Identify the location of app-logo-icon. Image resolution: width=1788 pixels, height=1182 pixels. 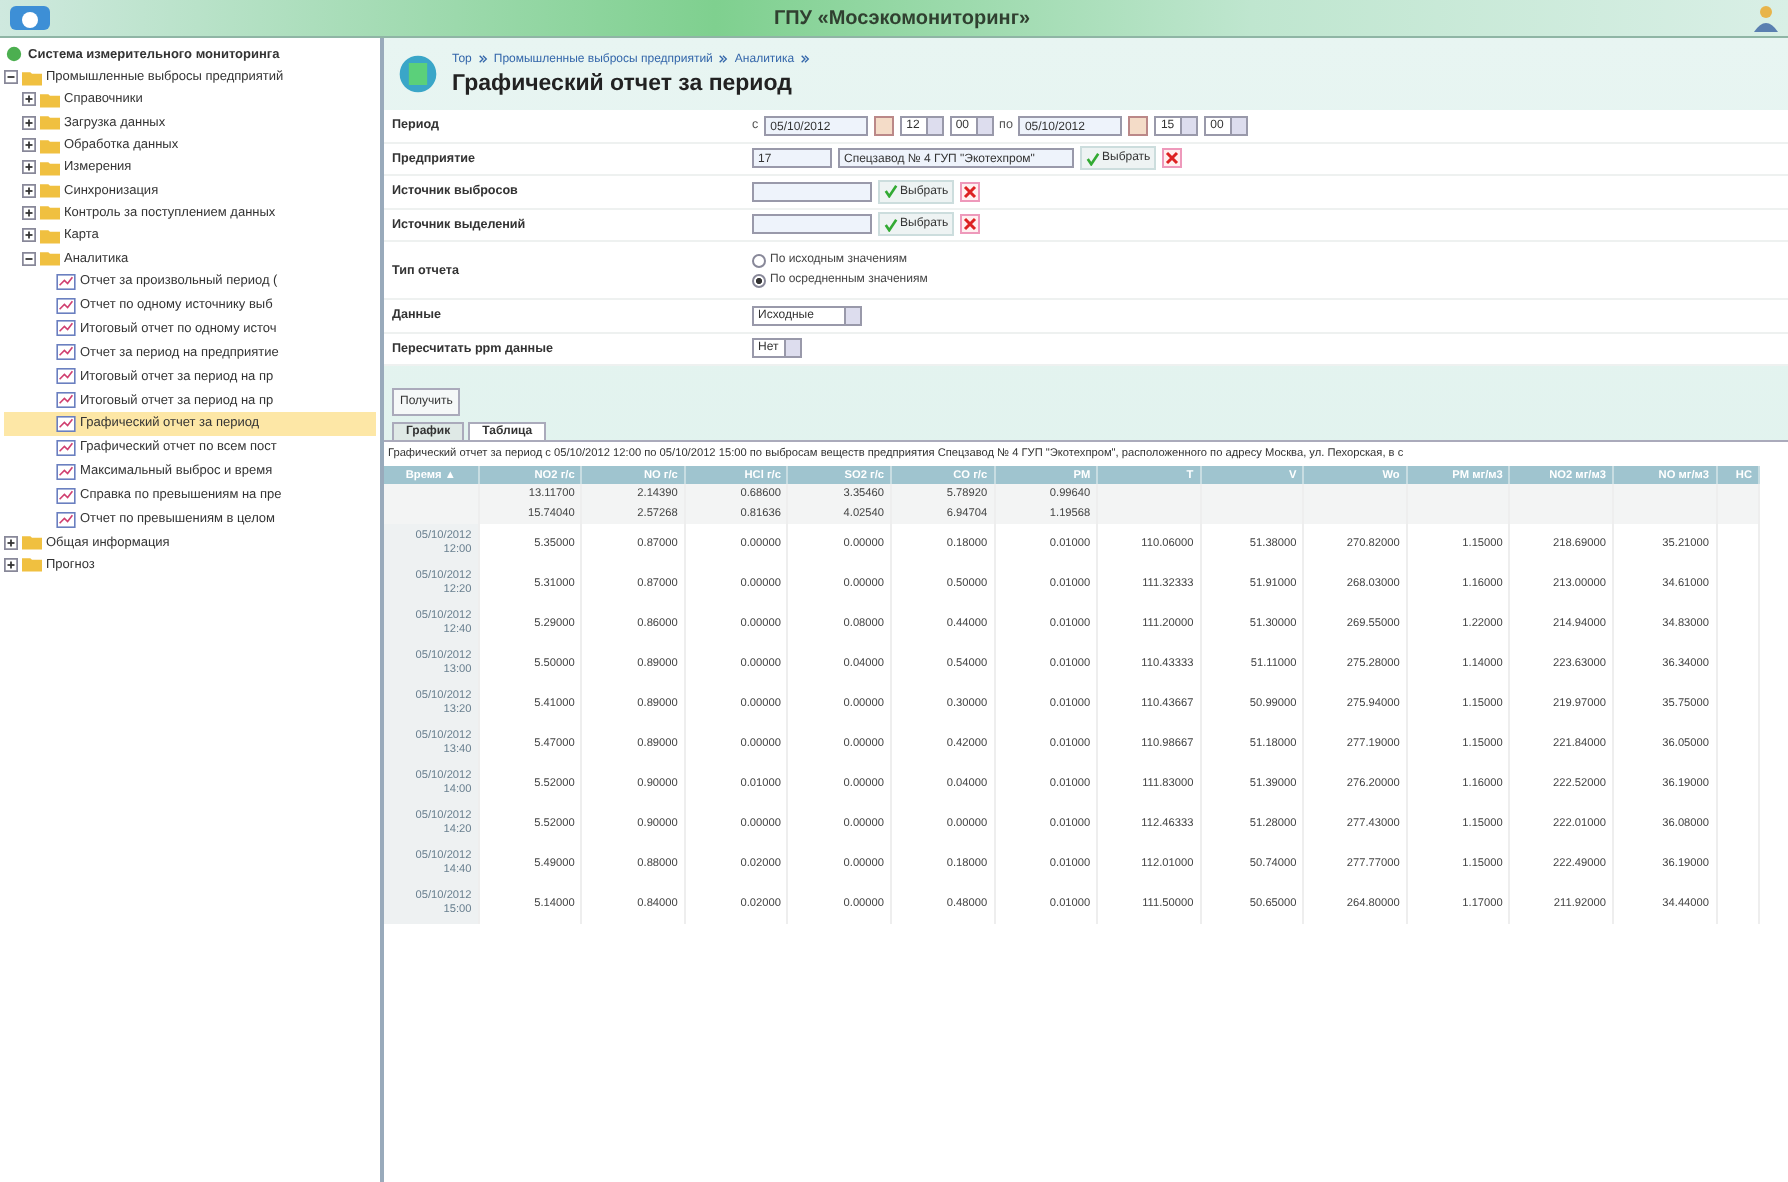
(418, 74).